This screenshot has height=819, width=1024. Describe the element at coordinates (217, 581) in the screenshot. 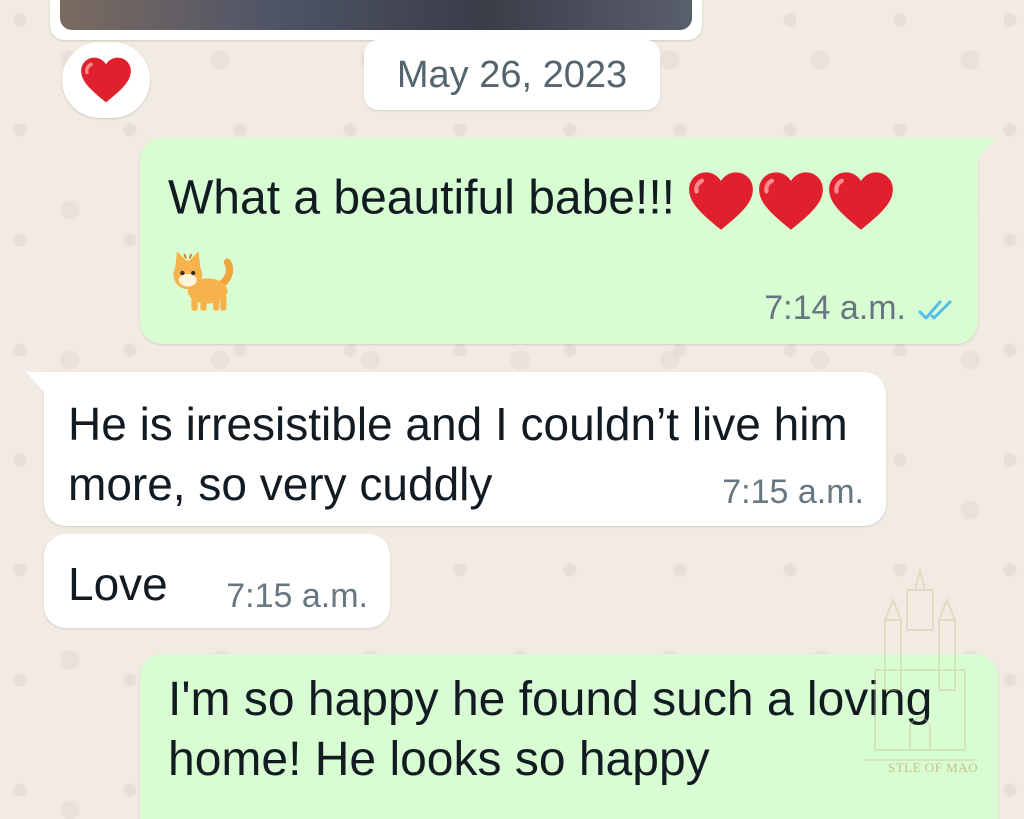

I see `incoming-message: Love 7:15 a.m.` at that location.